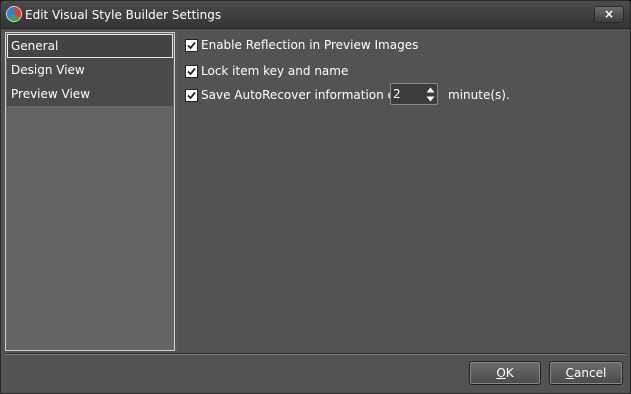 Image resolution: width=631 pixels, height=394 pixels. What do you see at coordinates (311, 95) in the screenshot?
I see `autorecover-label: Save AutoRecover information every` at bounding box center [311, 95].